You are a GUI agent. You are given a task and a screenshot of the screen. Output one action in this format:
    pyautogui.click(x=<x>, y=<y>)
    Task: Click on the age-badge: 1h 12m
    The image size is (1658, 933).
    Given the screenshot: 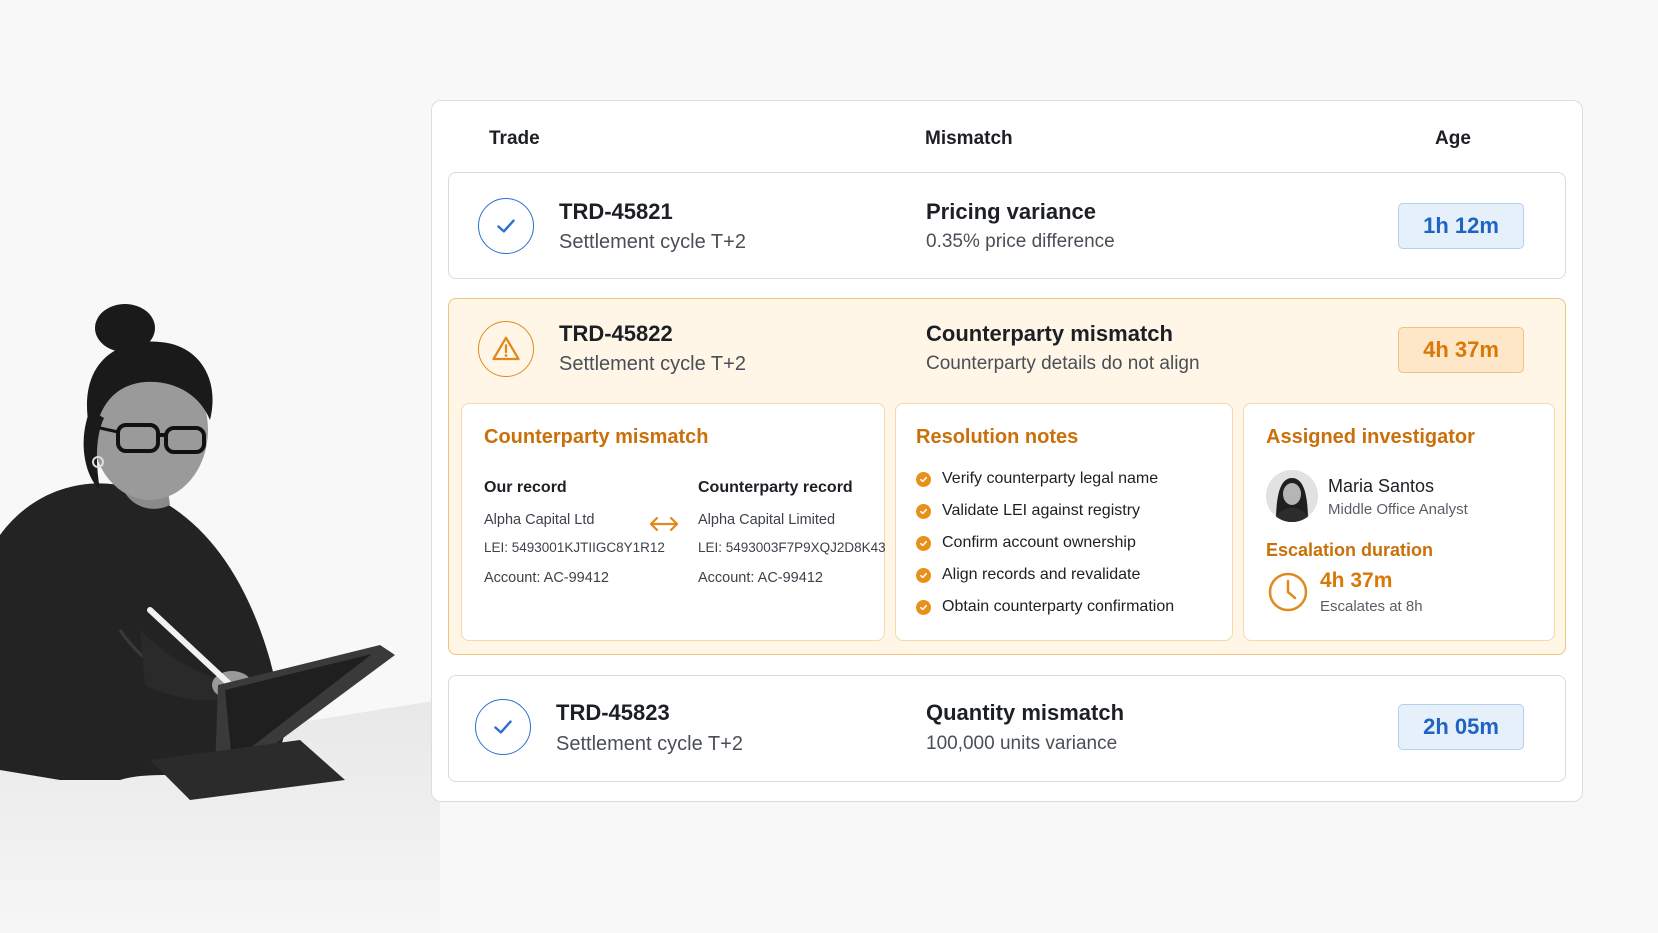 What is the action you would take?
    pyautogui.click(x=1461, y=226)
    